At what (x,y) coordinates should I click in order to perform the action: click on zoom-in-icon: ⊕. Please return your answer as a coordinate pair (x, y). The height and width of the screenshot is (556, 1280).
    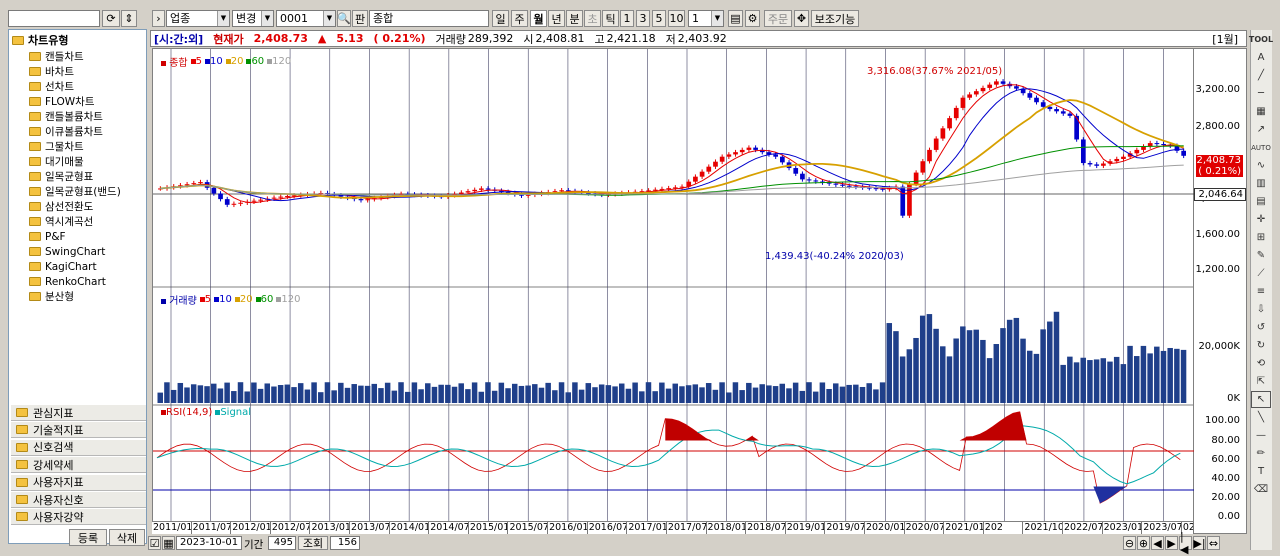
    Looking at the image, I should click on (1143, 543).